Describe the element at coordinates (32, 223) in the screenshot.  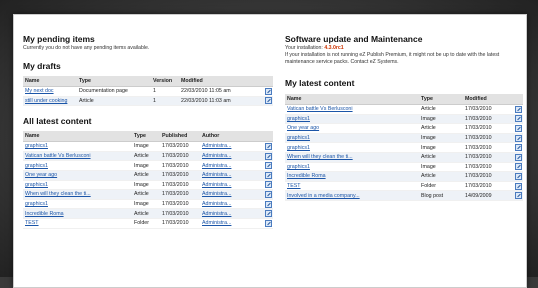
I see `all-latest-name-link: TEST` at that location.